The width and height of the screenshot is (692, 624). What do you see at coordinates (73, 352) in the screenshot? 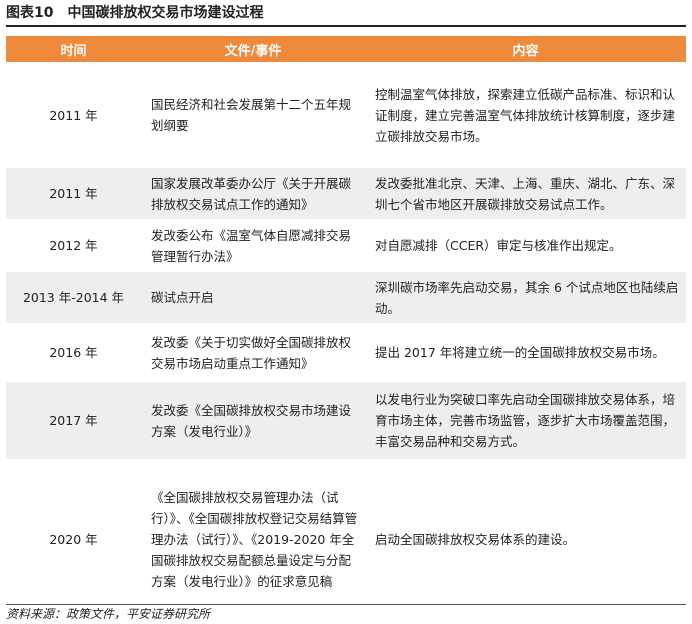
I see `cell-time: 2016 年` at bounding box center [73, 352].